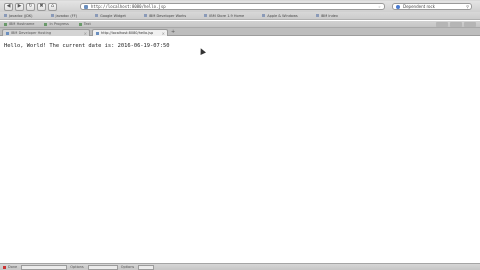 The height and width of the screenshot is (270, 480). Describe the element at coordinates (18, 16) in the screenshot. I see `bookmark-item: Javadoc (JDK)` at that location.